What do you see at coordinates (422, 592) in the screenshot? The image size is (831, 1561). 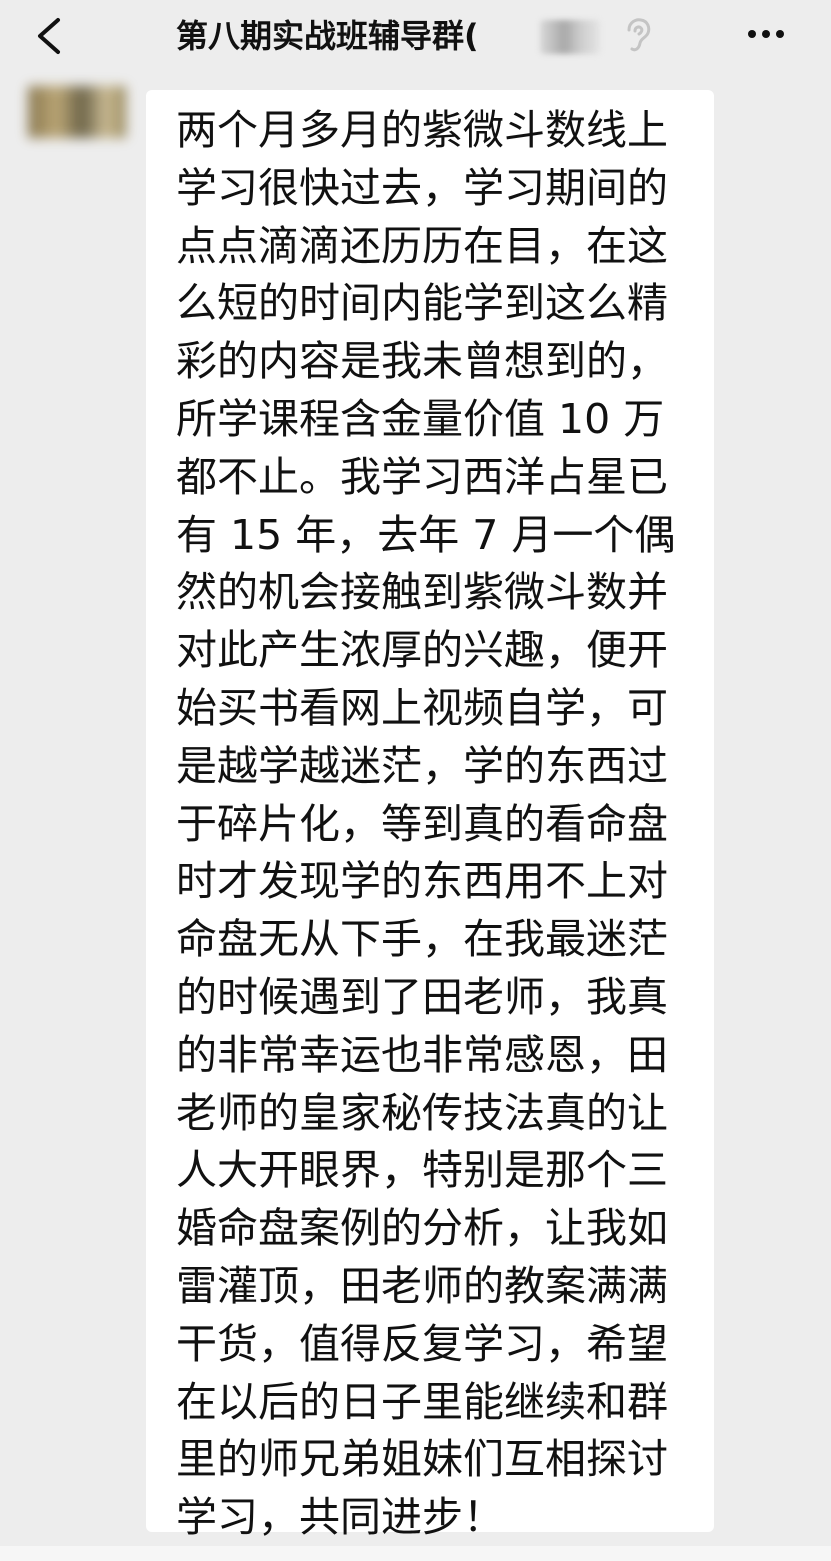 I see `message-line: 然的机会接触到紫微斗数并` at bounding box center [422, 592].